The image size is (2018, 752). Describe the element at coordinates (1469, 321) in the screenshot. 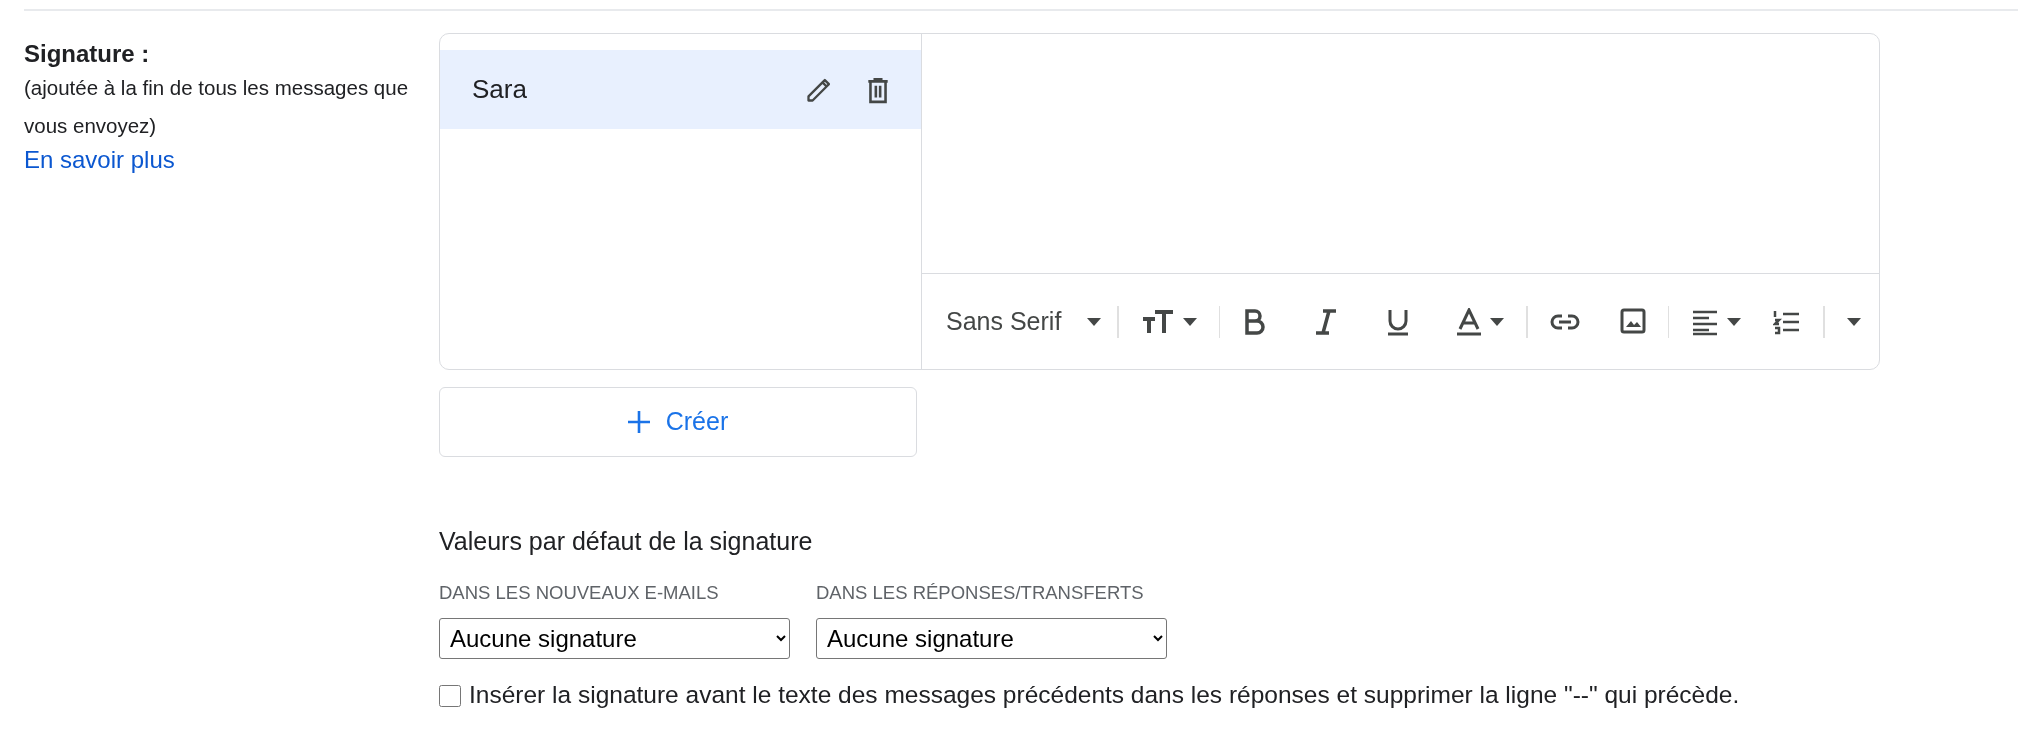

I see `text-color-icon` at that location.